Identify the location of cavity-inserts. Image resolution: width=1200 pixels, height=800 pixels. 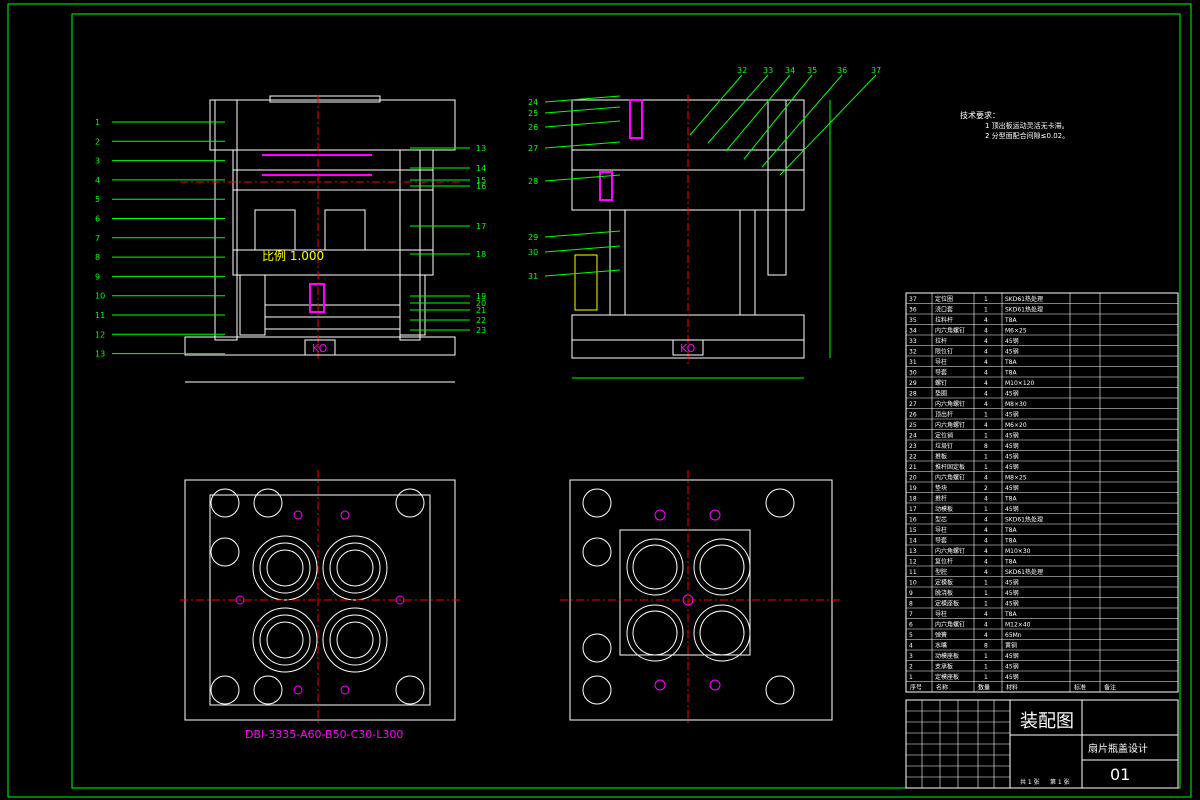
(310, 230).